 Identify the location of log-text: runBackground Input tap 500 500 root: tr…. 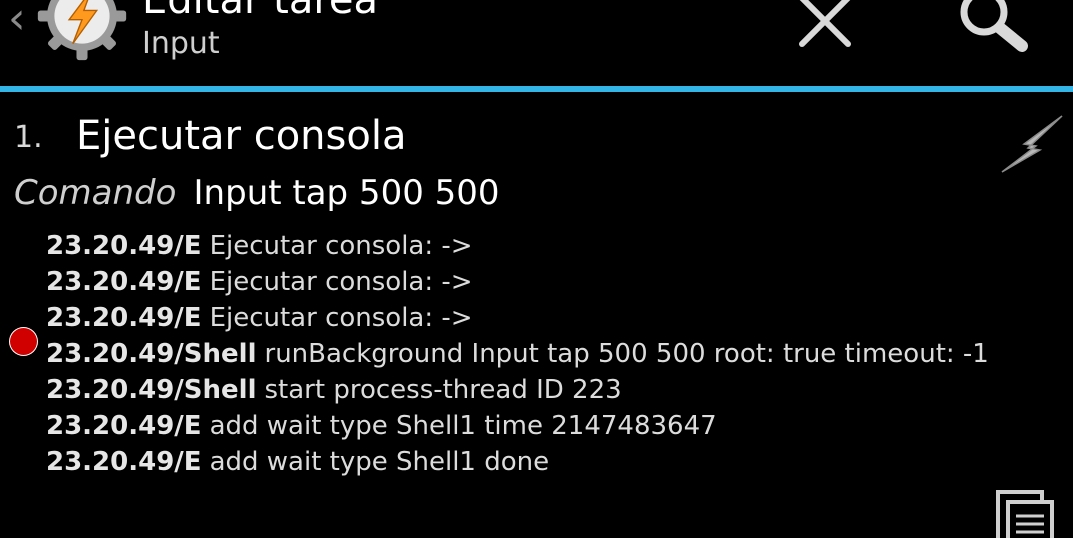
(626, 354).